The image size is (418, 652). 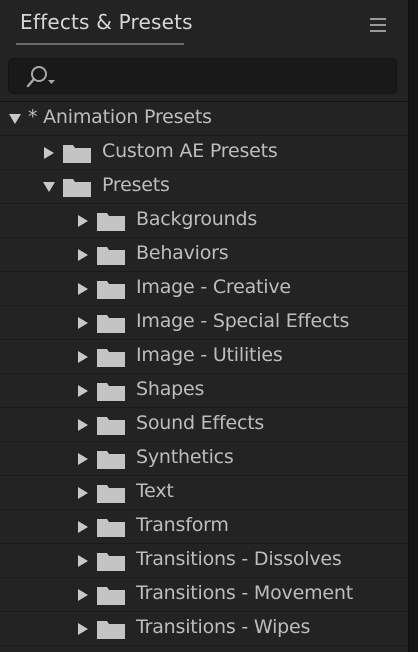 I want to click on tree-row-partial, so click(x=204, y=649).